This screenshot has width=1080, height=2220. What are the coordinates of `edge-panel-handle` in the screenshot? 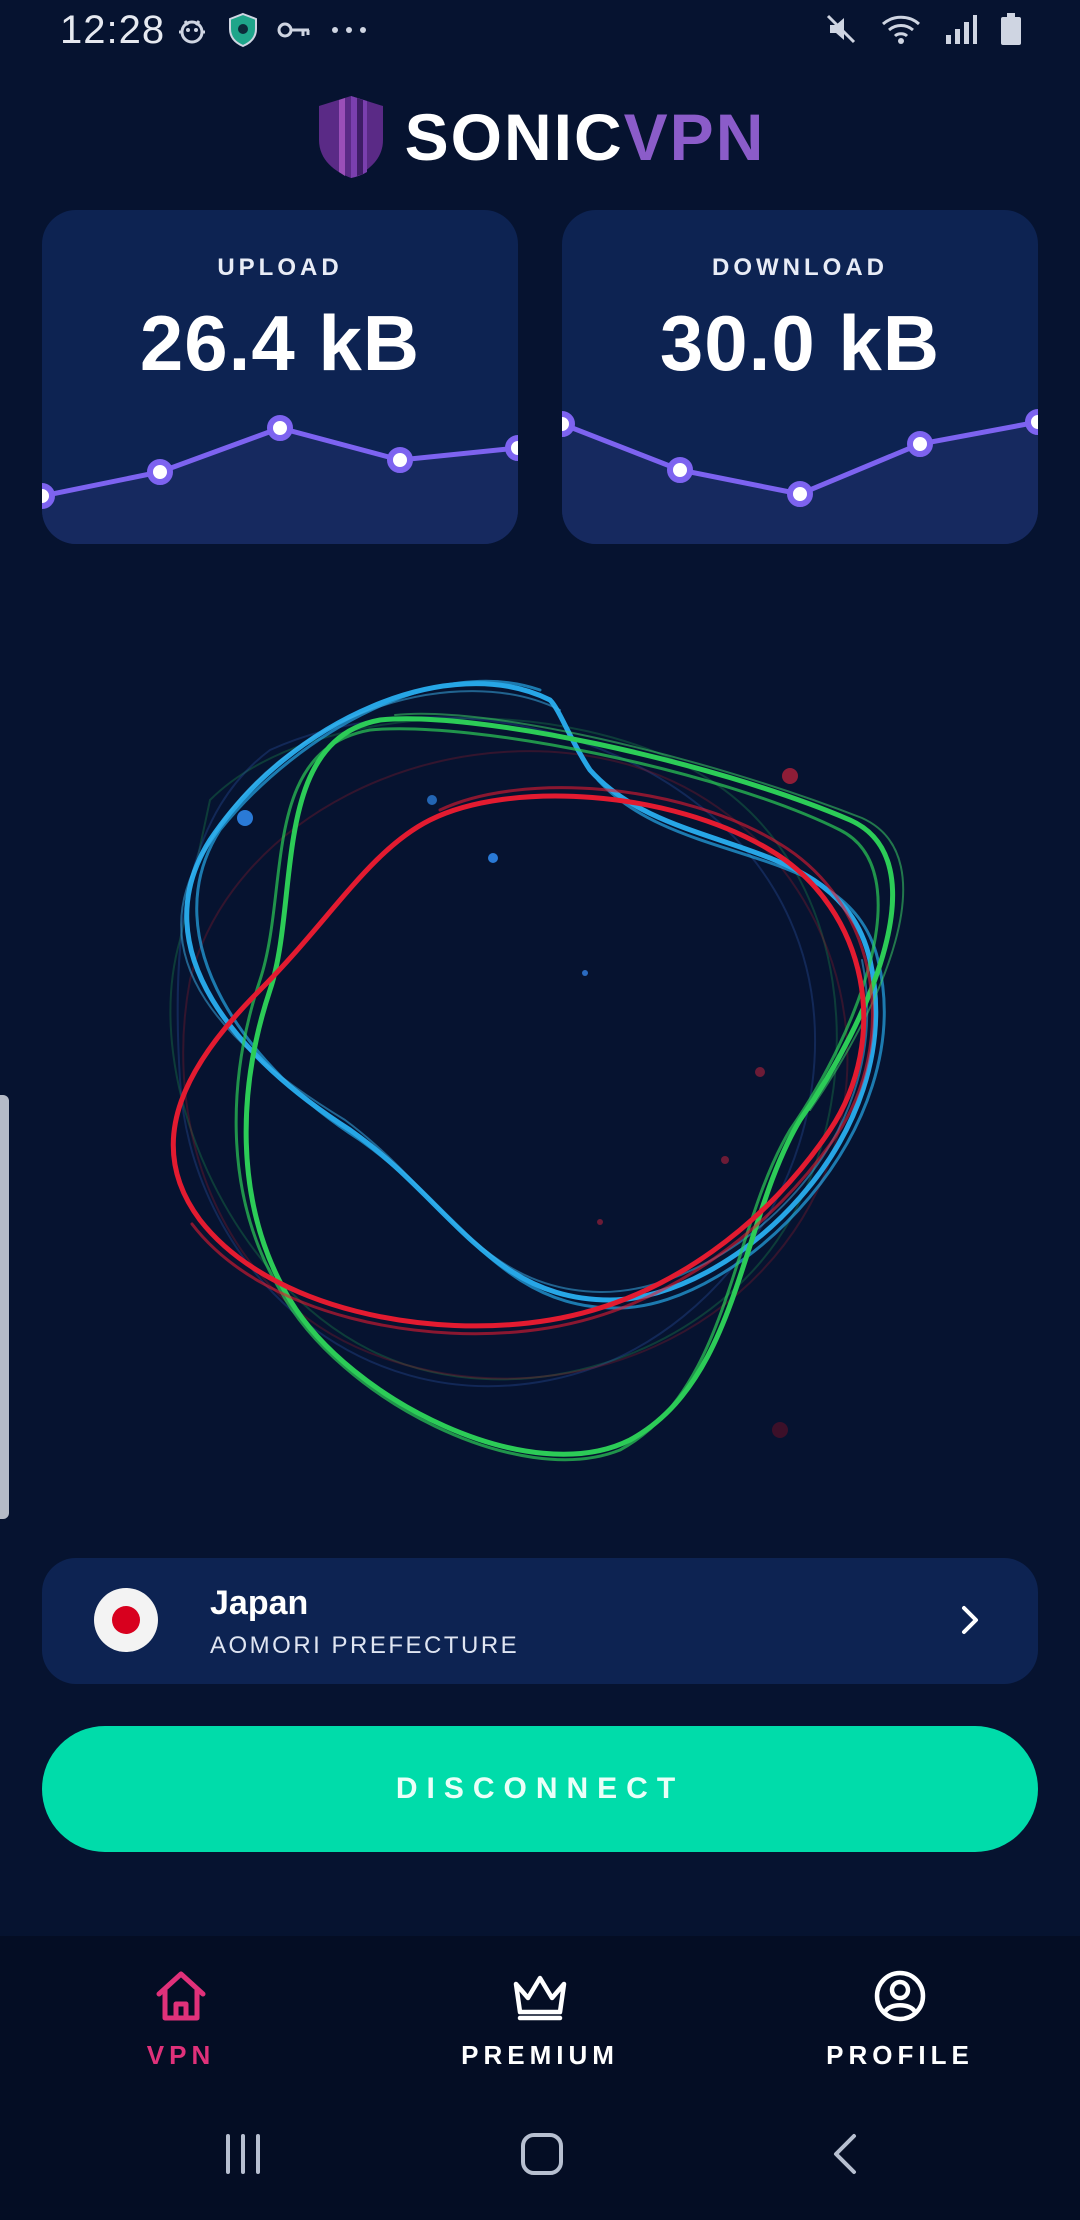 It's located at (4, 1307).